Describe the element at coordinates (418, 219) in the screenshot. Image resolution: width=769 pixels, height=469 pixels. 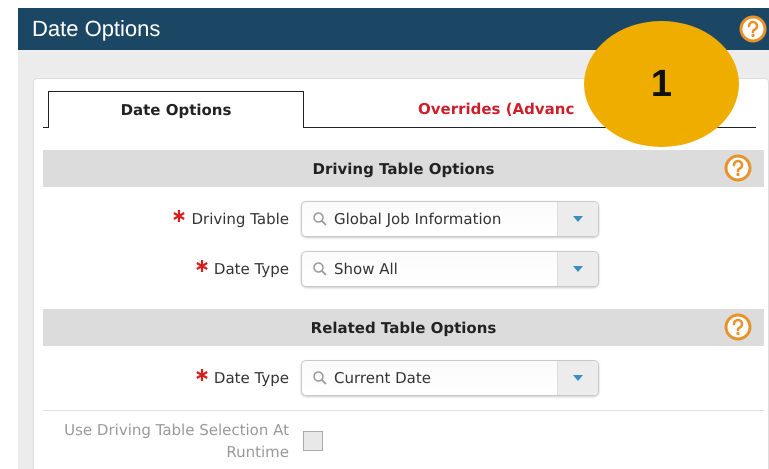
I see `dropdown-value: Global Job Information` at that location.